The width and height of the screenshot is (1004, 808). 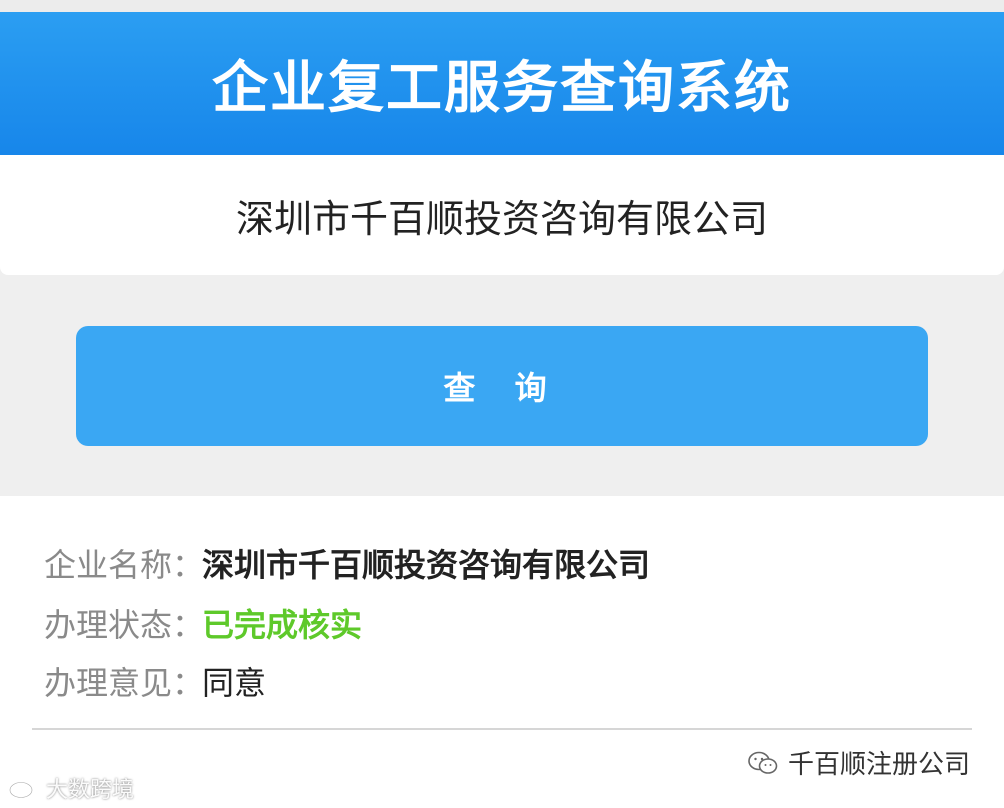 I want to click on watermark-text: 大数跨境, so click(x=90, y=790).